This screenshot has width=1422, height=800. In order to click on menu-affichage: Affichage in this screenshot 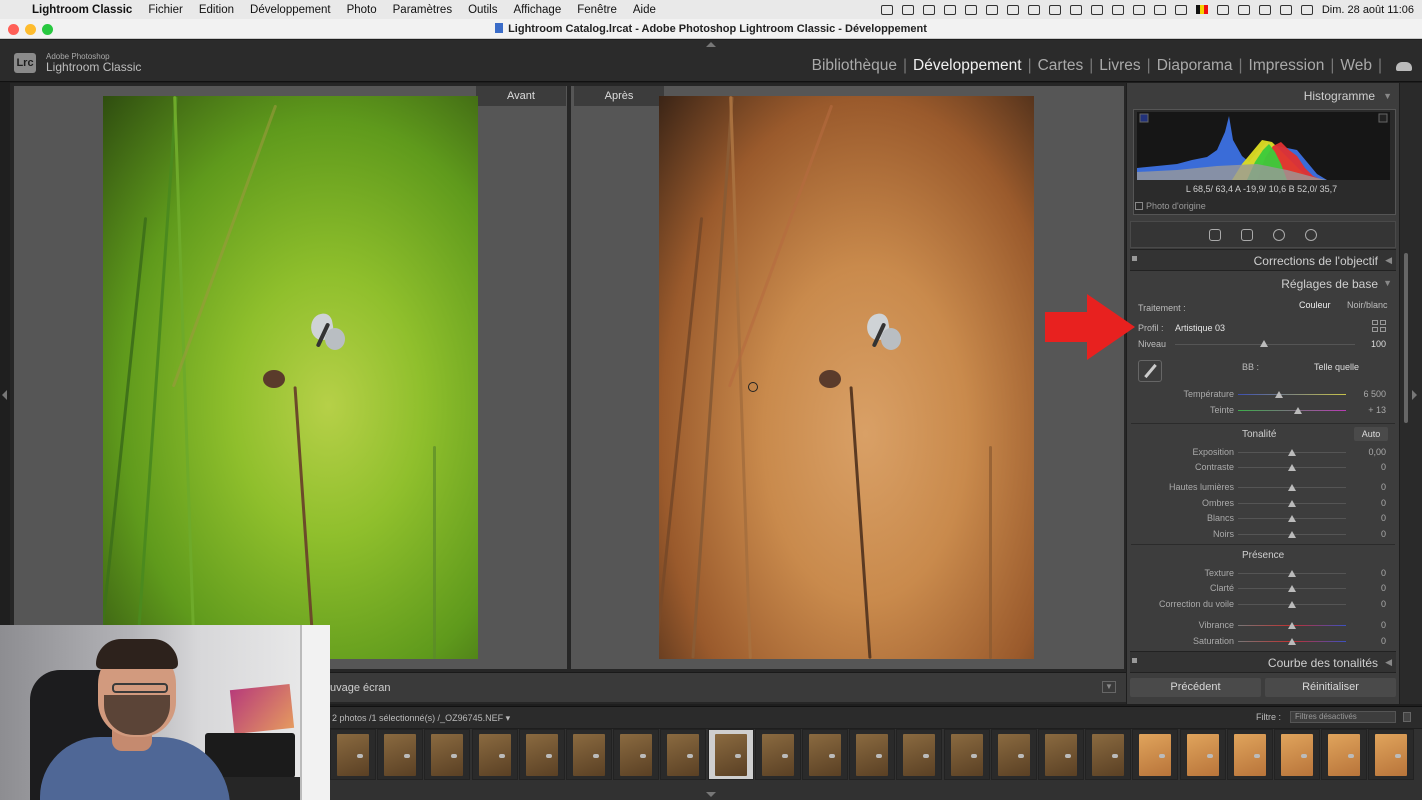, I will do `click(537, 10)`.